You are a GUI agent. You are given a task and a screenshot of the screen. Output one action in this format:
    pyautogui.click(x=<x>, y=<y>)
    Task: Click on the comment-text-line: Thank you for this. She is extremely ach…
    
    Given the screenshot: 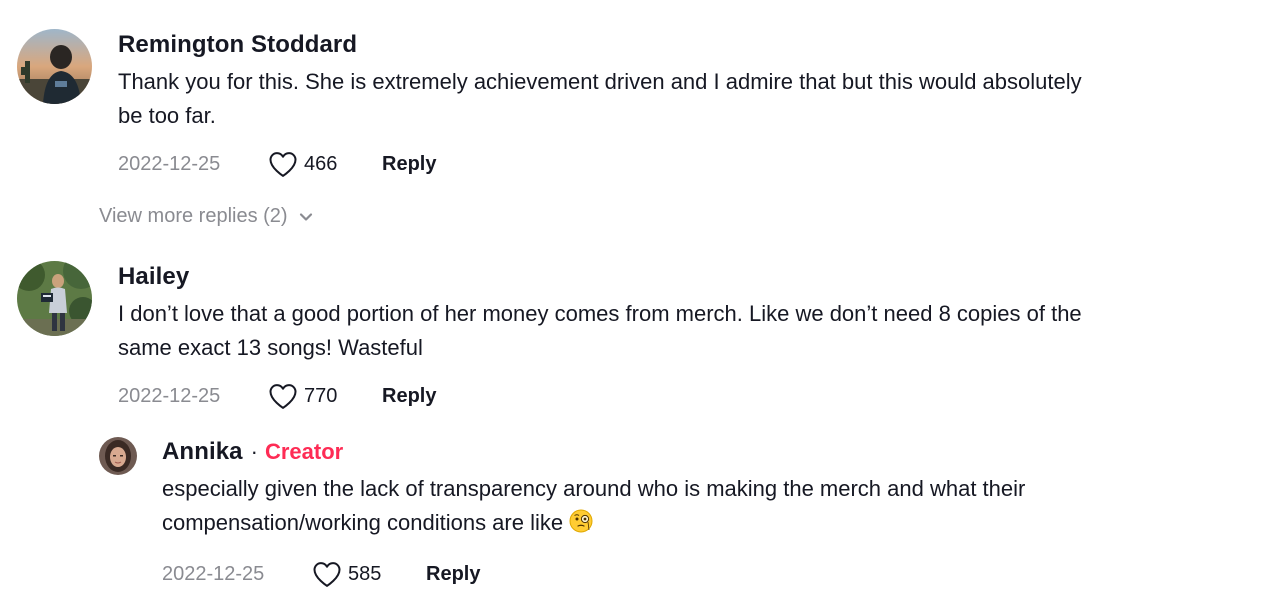 What is the action you would take?
    pyautogui.click(x=600, y=81)
    